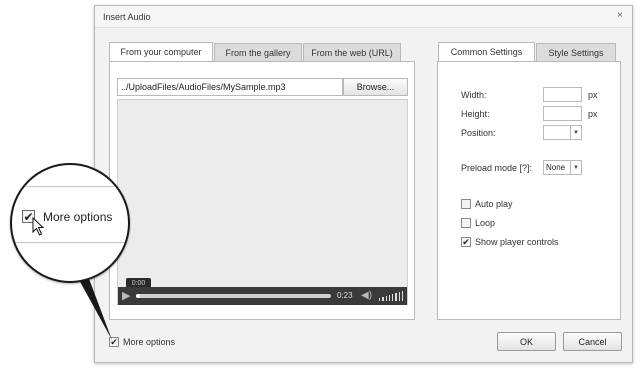 This screenshot has width=643, height=372. What do you see at coordinates (78, 217) in the screenshot?
I see `more-options-label-zoomed: More options` at bounding box center [78, 217].